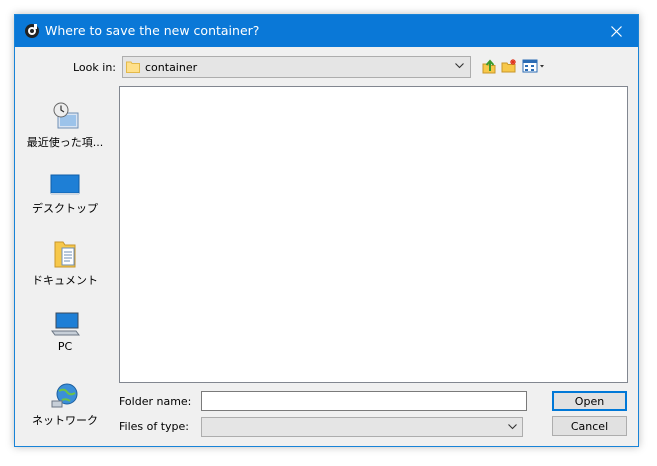 The height and width of the screenshot is (466, 657). What do you see at coordinates (155, 401) in the screenshot?
I see `folder-name-label: Folder name:` at bounding box center [155, 401].